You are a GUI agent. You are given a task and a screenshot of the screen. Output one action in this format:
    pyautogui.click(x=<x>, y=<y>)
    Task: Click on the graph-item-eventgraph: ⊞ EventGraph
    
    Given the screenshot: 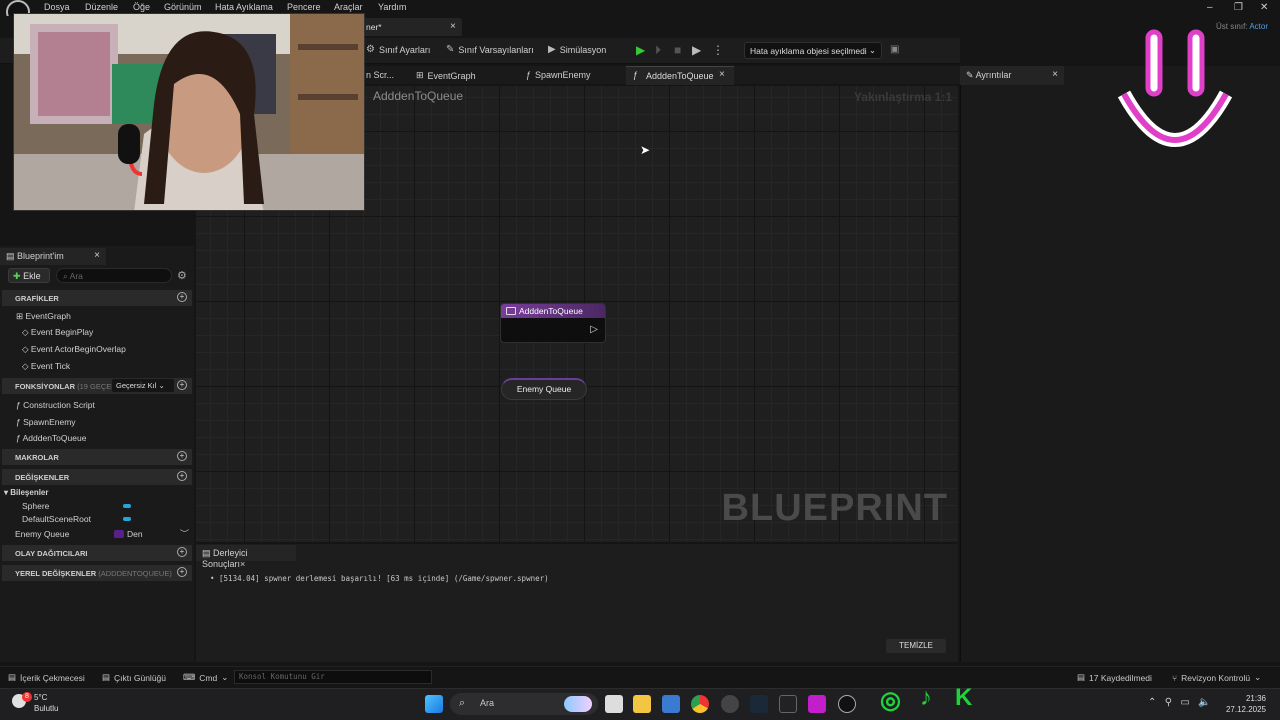 What is the action you would take?
    pyautogui.click(x=43, y=316)
    